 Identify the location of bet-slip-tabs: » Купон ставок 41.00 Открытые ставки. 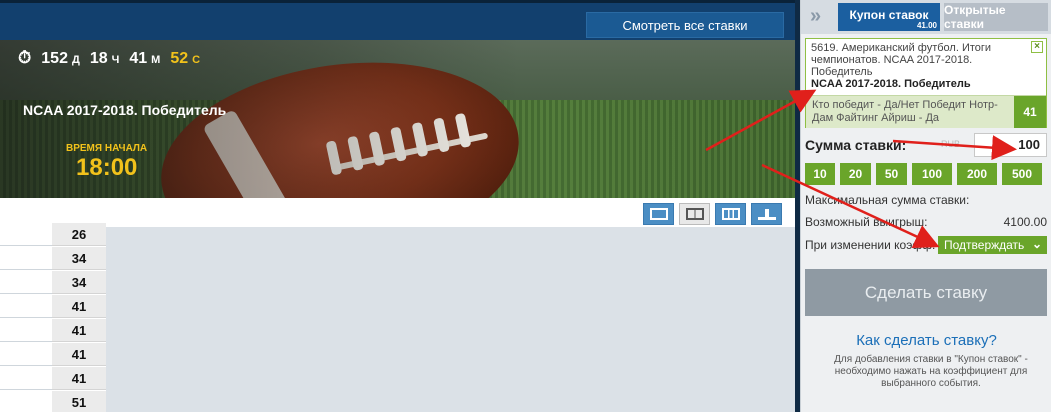
(926, 17).